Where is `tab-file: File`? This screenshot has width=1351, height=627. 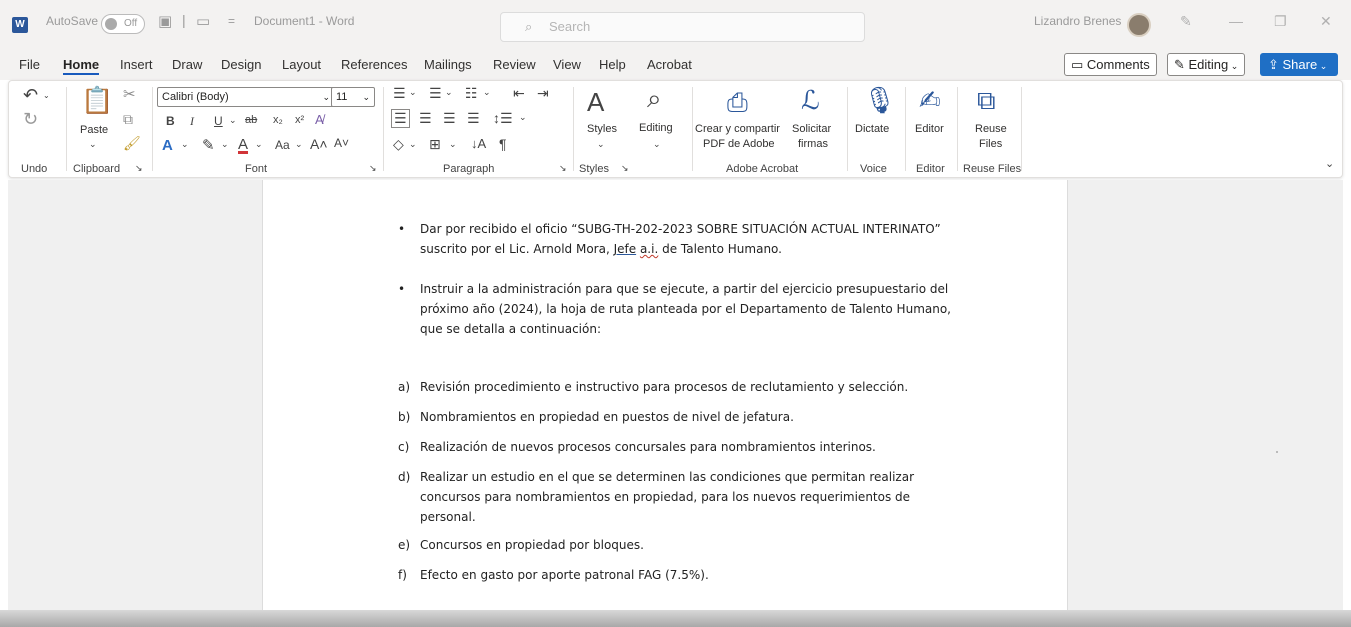 tab-file: File is located at coordinates (29, 64).